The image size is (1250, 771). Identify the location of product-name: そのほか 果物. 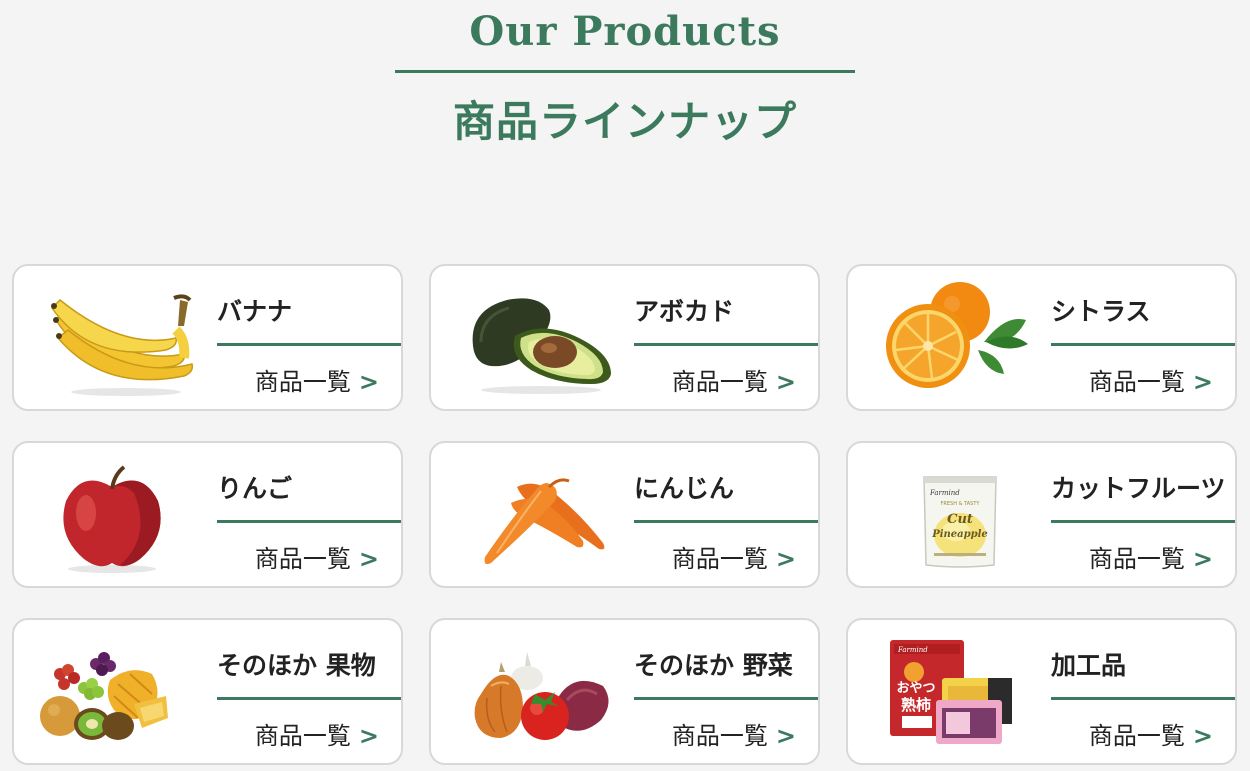
(296, 665).